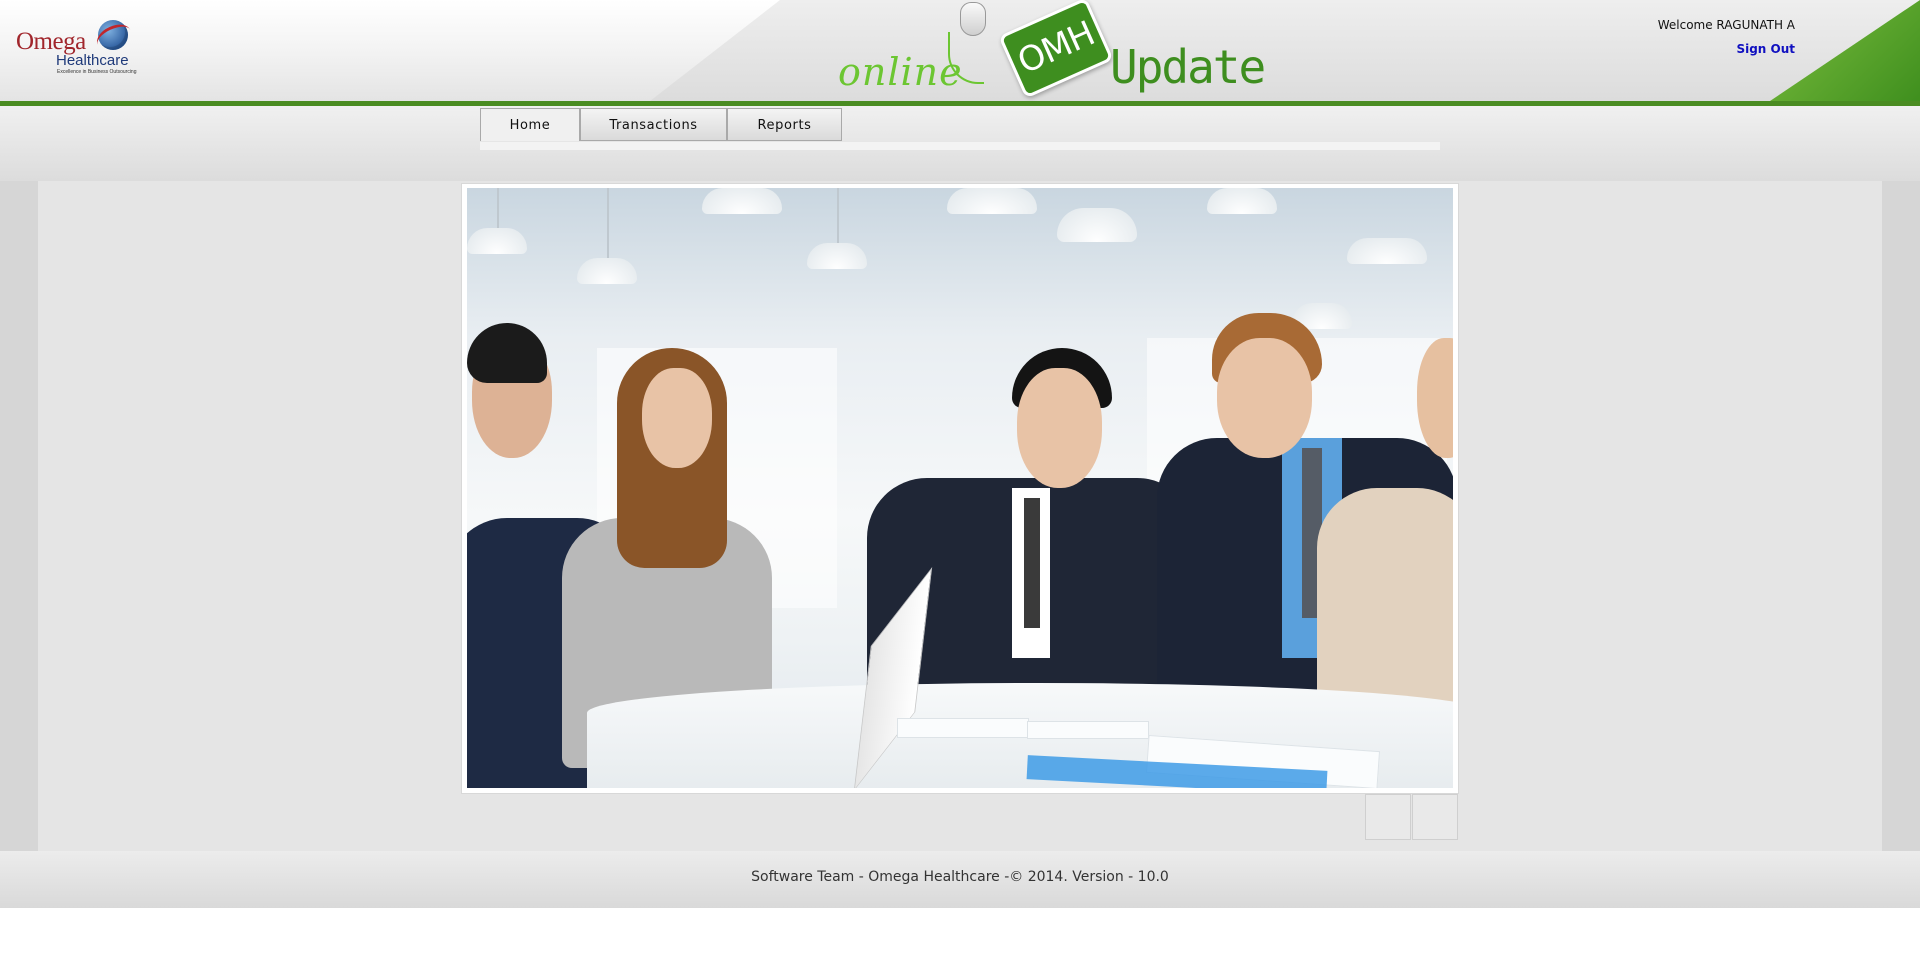  What do you see at coordinates (960, 146) in the screenshot?
I see `tab-underline-bar` at bounding box center [960, 146].